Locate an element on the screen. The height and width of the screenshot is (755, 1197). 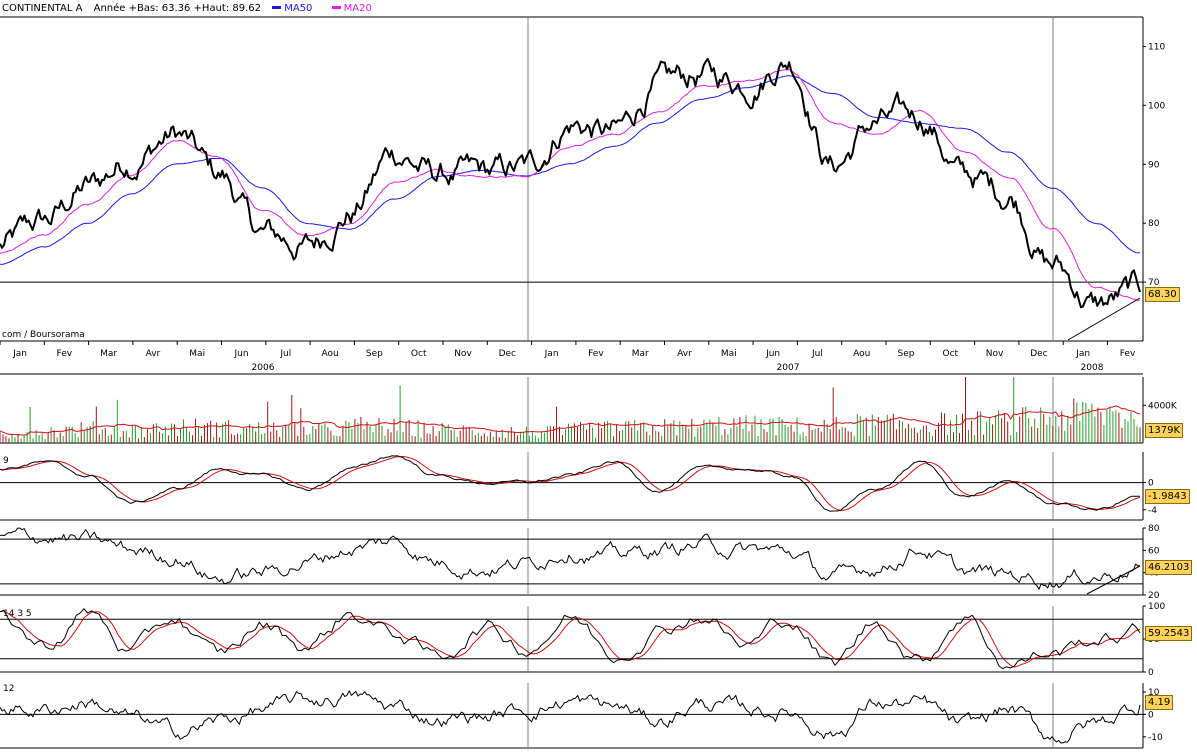
oscillator-last-value-badge: -1.9843 is located at coordinates (1167, 496).